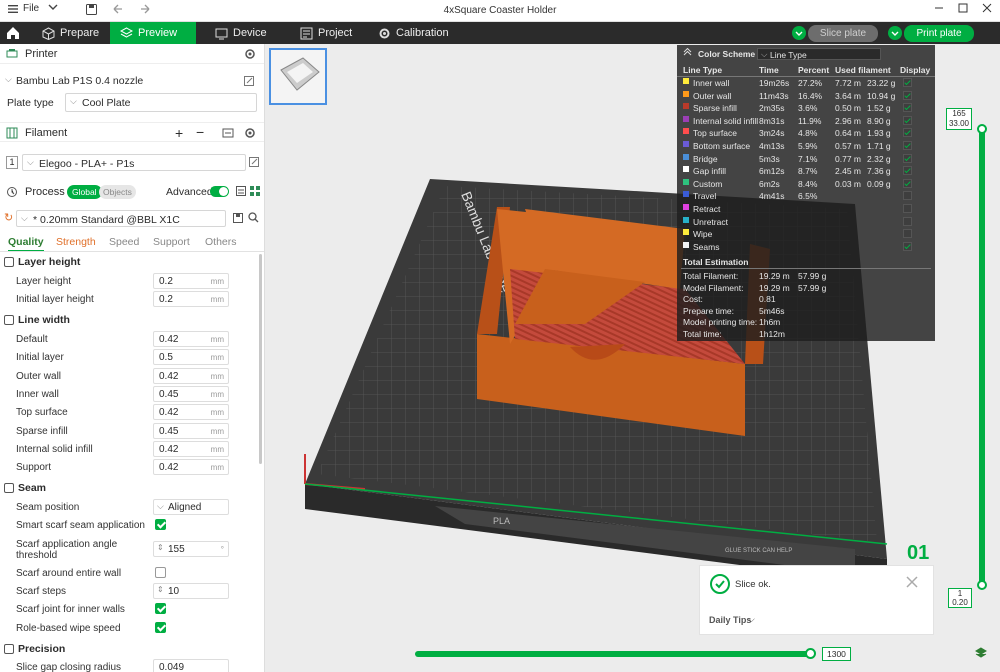 This screenshot has height=672, width=1000. What do you see at coordinates (806, 159) in the screenshot?
I see `line-type-row: Bridge 5m3s 7.1% 0.77 m 2.32 g` at bounding box center [806, 159].